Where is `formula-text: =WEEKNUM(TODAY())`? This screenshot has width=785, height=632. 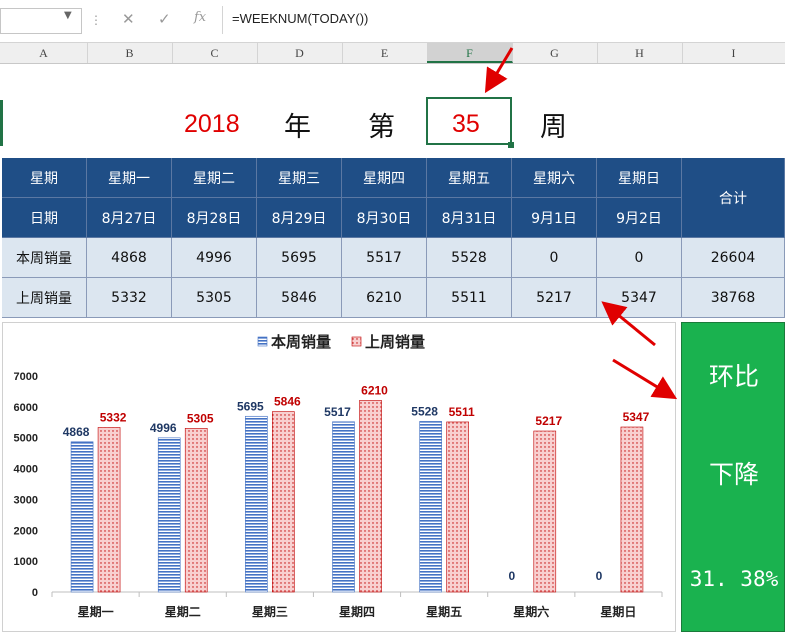
formula-text: =WEEKNUM(TODAY()) is located at coordinates (300, 18).